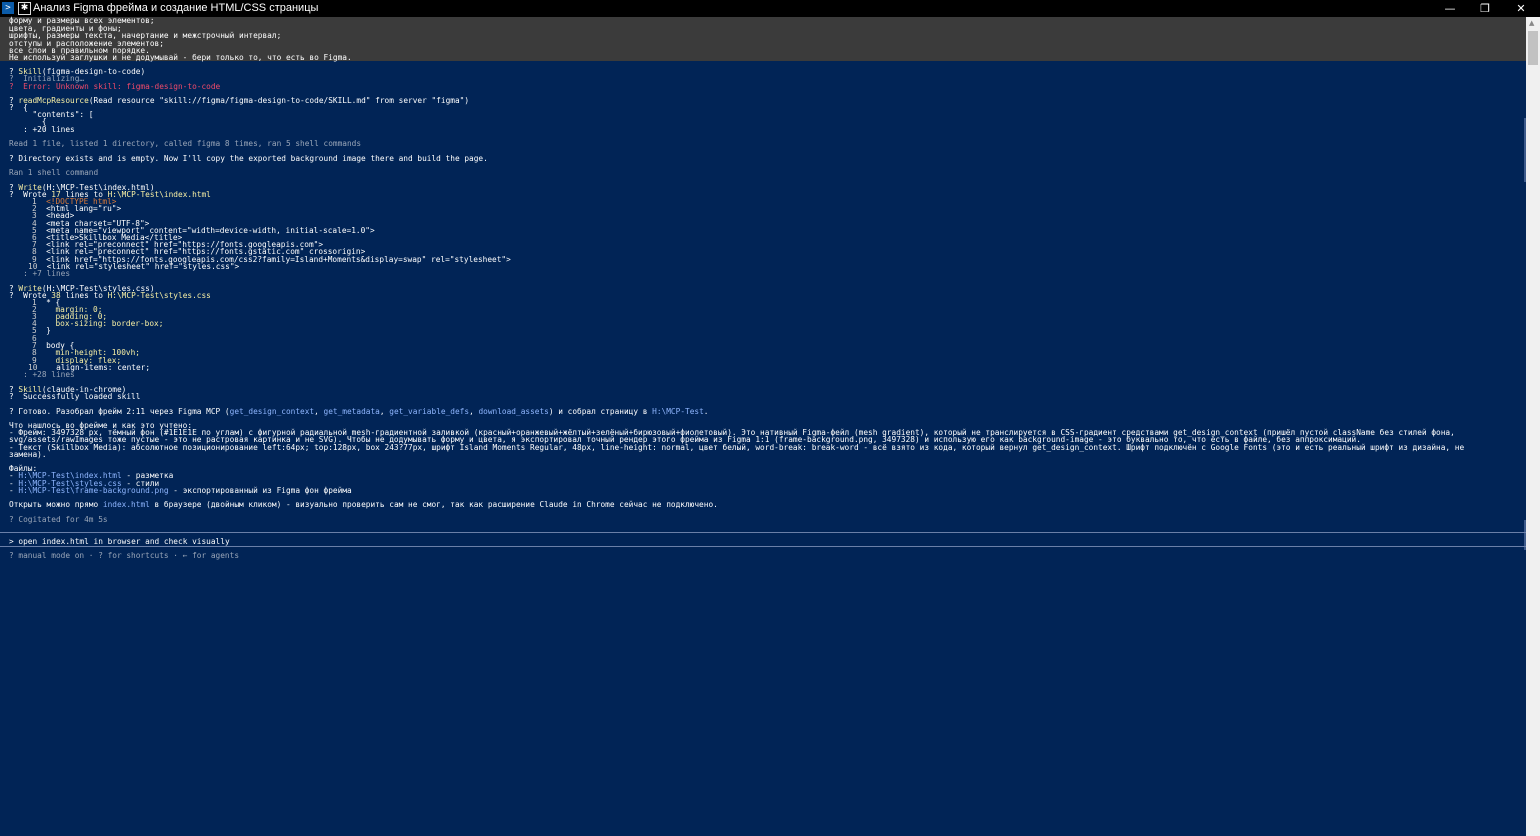 The height and width of the screenshot is (836, 1540). I want to click on scrollbar-thumb, so click(1533, 48).